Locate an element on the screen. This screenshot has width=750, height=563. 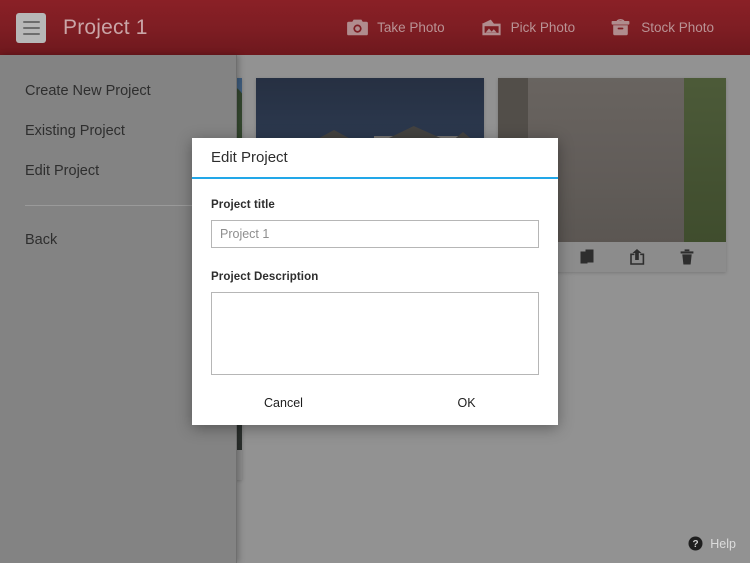
project-title-label: Project title is located at coordinates (243, 205).